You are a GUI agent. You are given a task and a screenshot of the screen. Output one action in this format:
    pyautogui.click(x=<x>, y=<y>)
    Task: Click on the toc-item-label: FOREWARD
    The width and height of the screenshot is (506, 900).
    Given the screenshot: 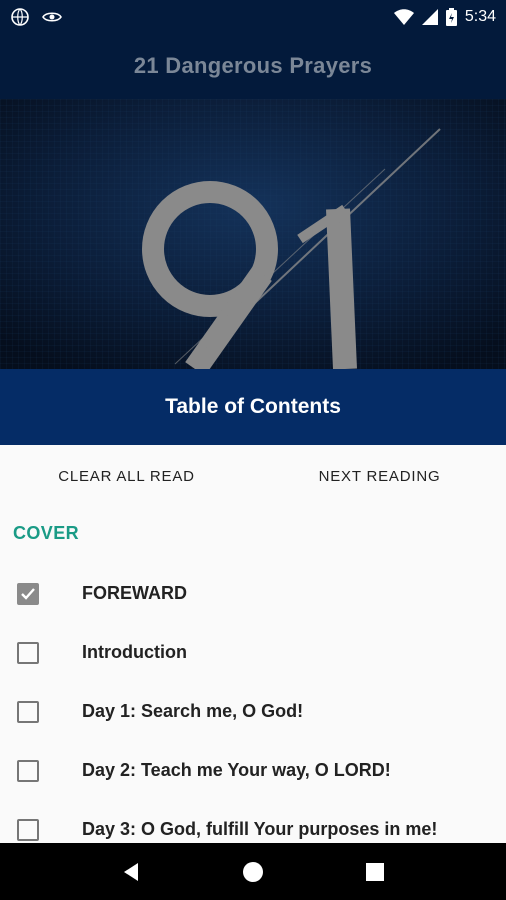 What is the action you would take?
    pyautogui.click(x=134, y=593)
    